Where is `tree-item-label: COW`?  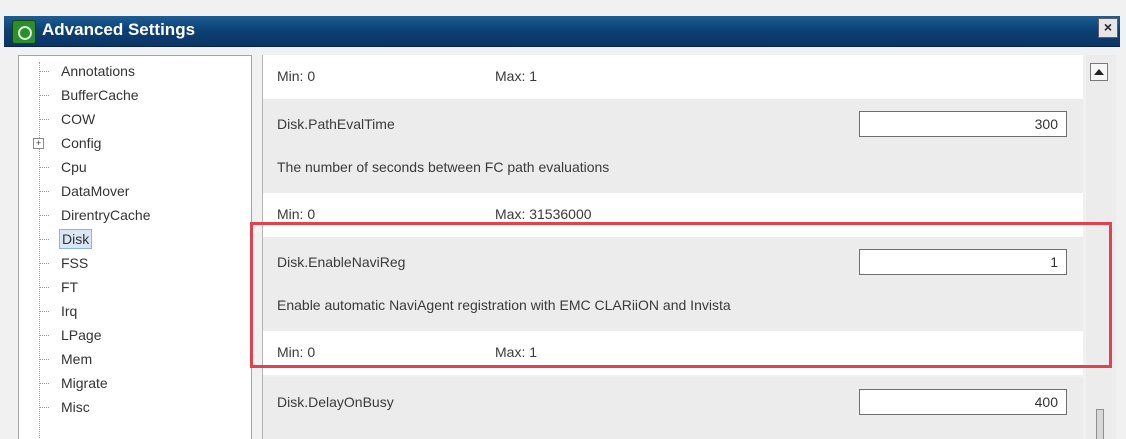 tree-item-label: COW is located at coordinates (78, 119).